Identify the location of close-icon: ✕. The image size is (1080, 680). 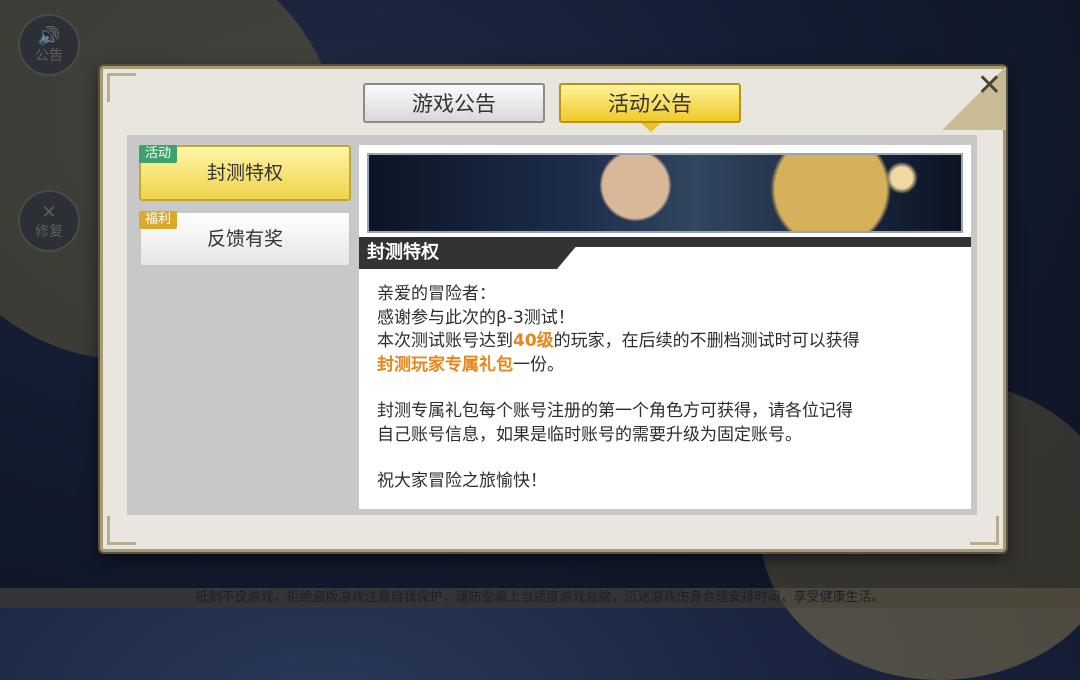
(989, 85).